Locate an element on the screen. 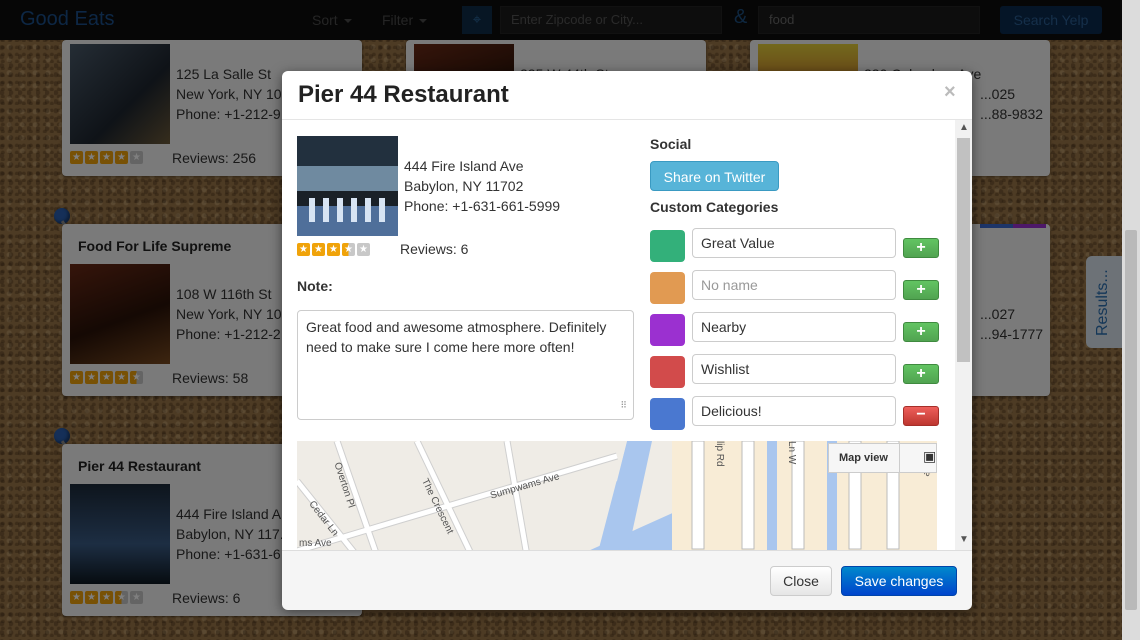 The height and width of the screenshot is (640, 1140). restaurant-address: 444 Fire Island Ave is located at coordinates (464, 166).